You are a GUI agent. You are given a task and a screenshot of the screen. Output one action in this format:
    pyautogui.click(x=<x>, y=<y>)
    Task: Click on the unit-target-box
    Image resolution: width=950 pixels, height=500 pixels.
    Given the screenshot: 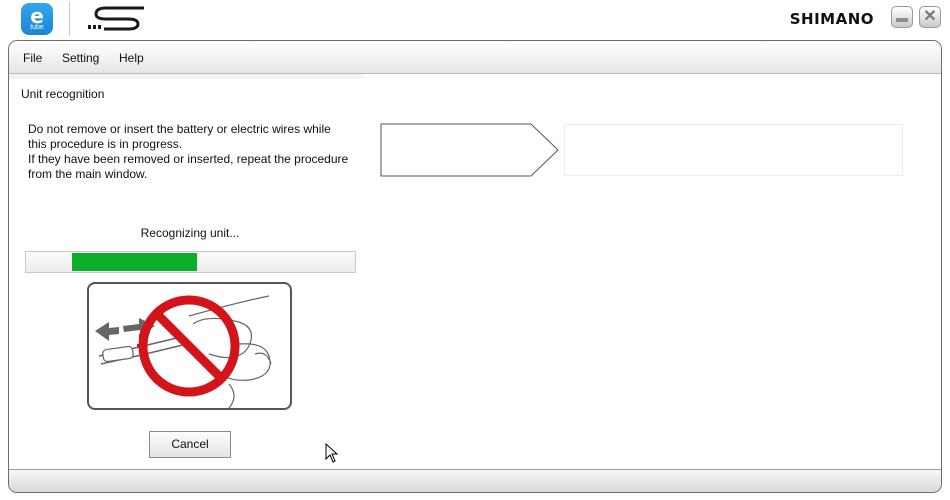 What is the action you would take?
    pyautogui.click(x=733, y=150)
    